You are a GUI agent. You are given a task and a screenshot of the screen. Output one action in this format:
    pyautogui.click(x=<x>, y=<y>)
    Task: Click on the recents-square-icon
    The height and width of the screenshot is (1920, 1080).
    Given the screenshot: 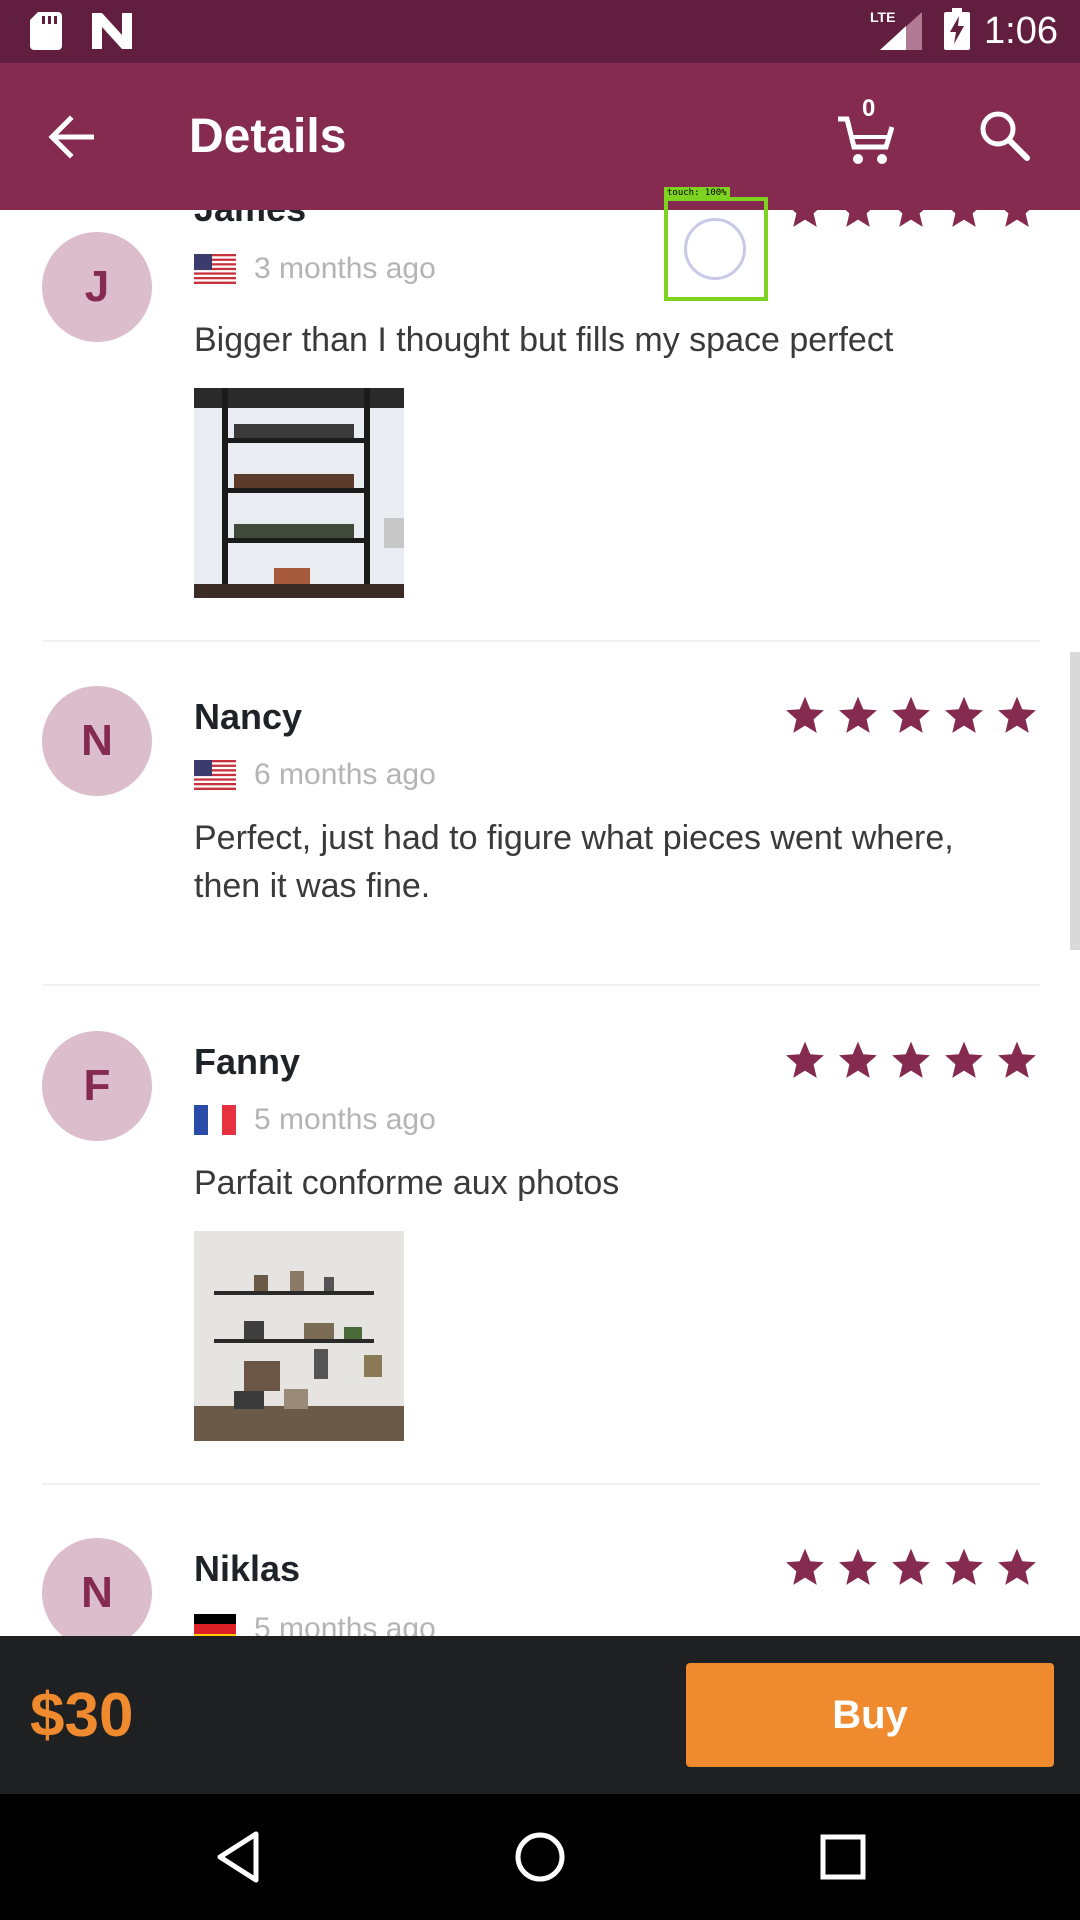 What is the action you would take?
    pyautogui.click(x=843, y=1857)
    